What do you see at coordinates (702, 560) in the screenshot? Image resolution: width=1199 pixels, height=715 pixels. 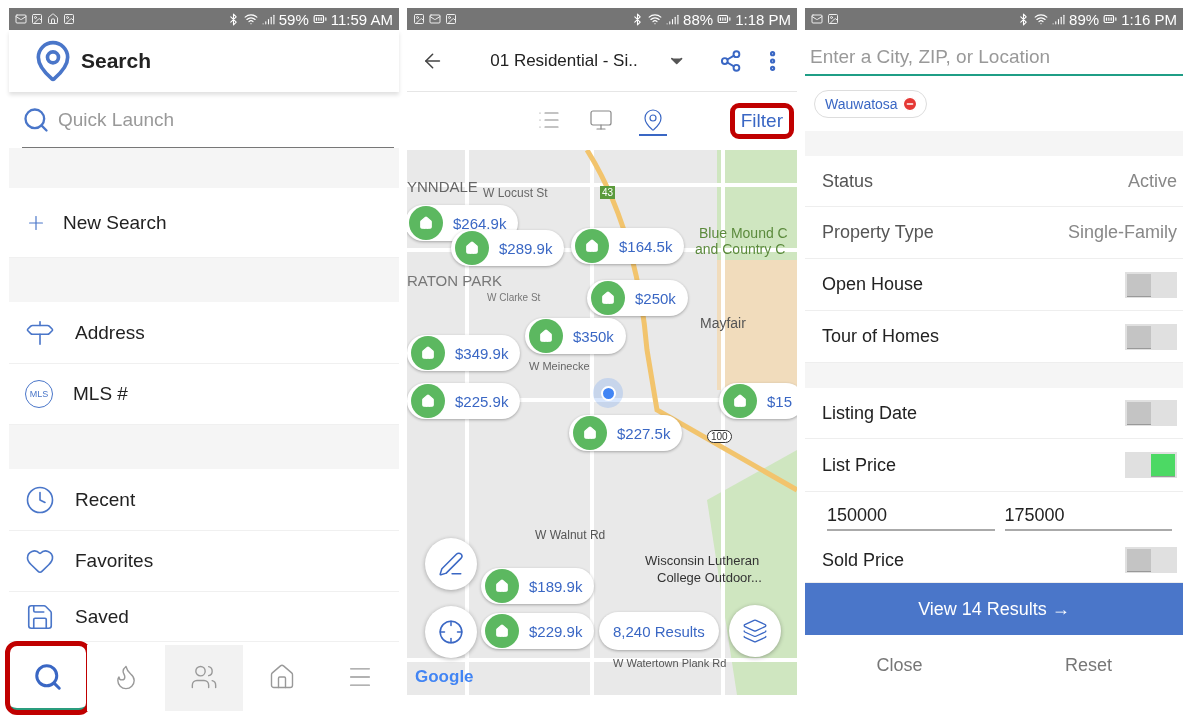 I see `map-label: Wisconsin Lutheran` at bounding box center [702, 560].